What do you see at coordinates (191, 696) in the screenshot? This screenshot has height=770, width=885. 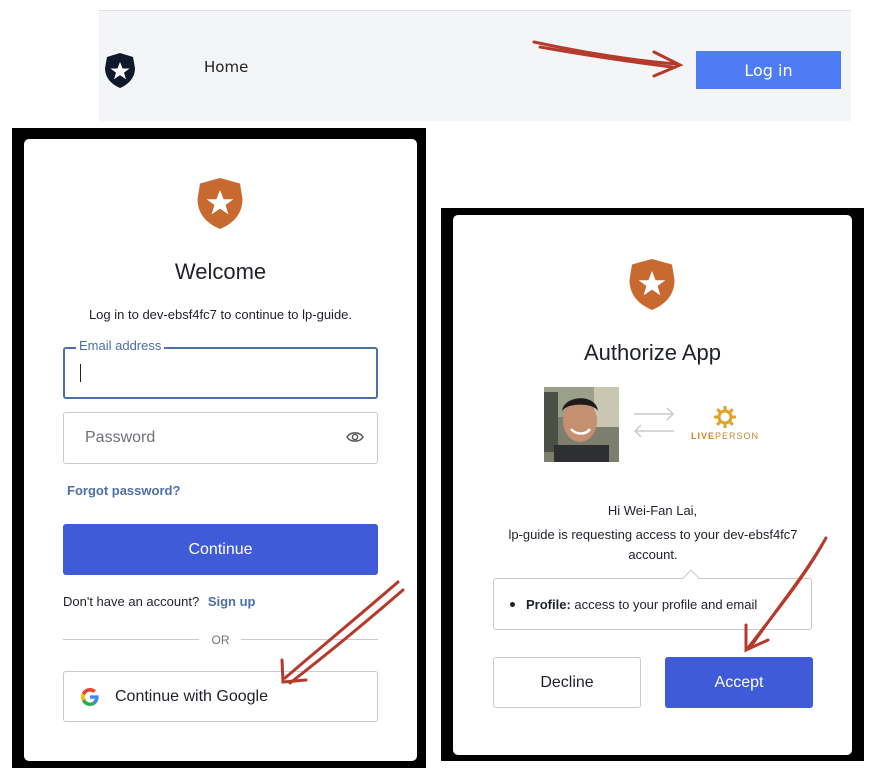 I see `google-button-label: Continue with Google` at bounding box center [191, 696].